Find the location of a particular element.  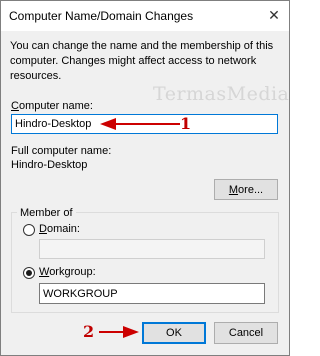

domain-label: Domain: is located at coordinates (59, 229).